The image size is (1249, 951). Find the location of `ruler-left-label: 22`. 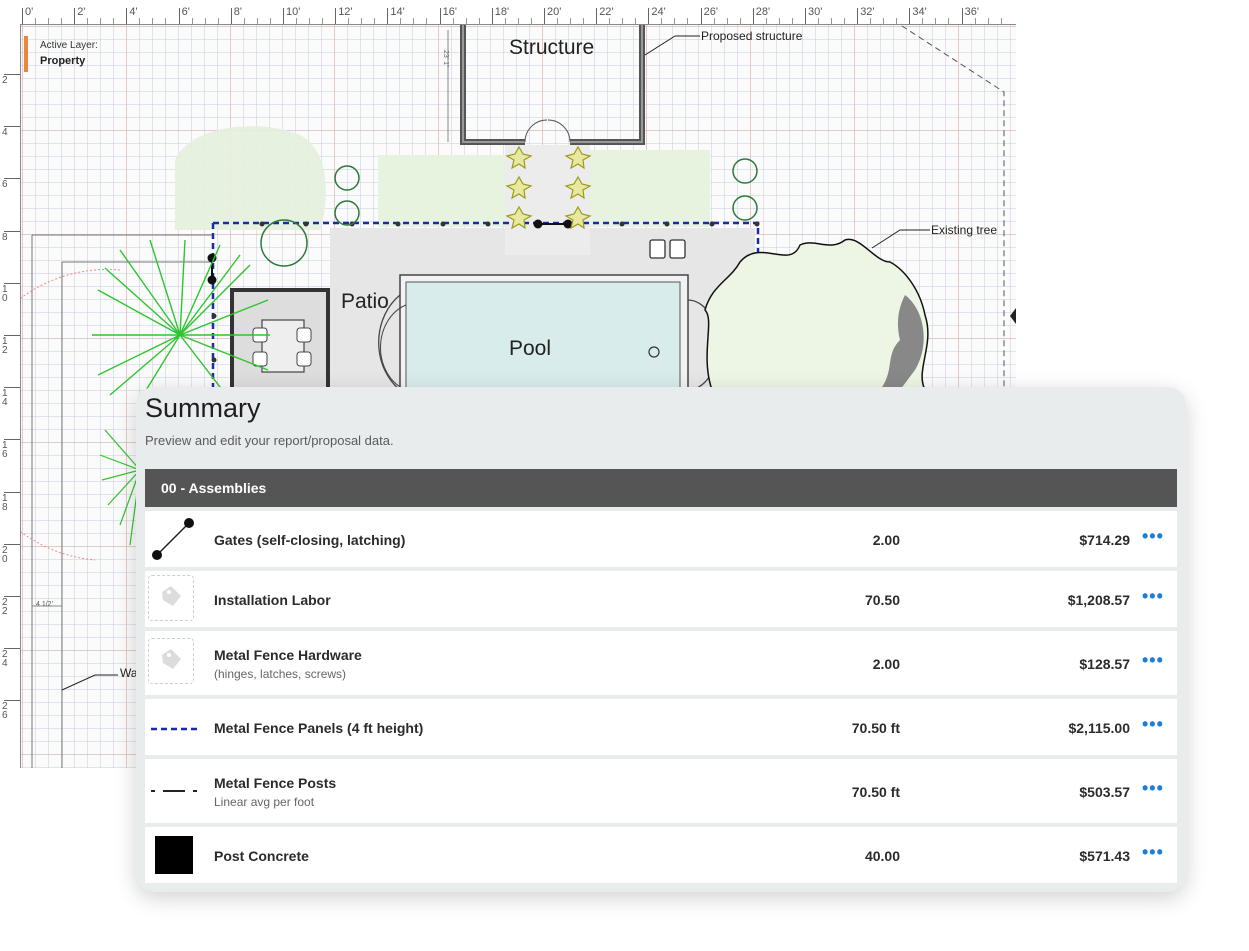

ruler-left-label: 22 is located at coordinates (5, 607).